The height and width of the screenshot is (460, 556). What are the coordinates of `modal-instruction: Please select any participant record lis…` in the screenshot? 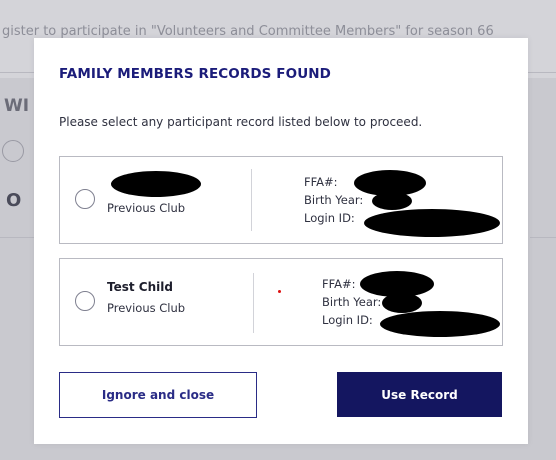 It's located at (241, 122).